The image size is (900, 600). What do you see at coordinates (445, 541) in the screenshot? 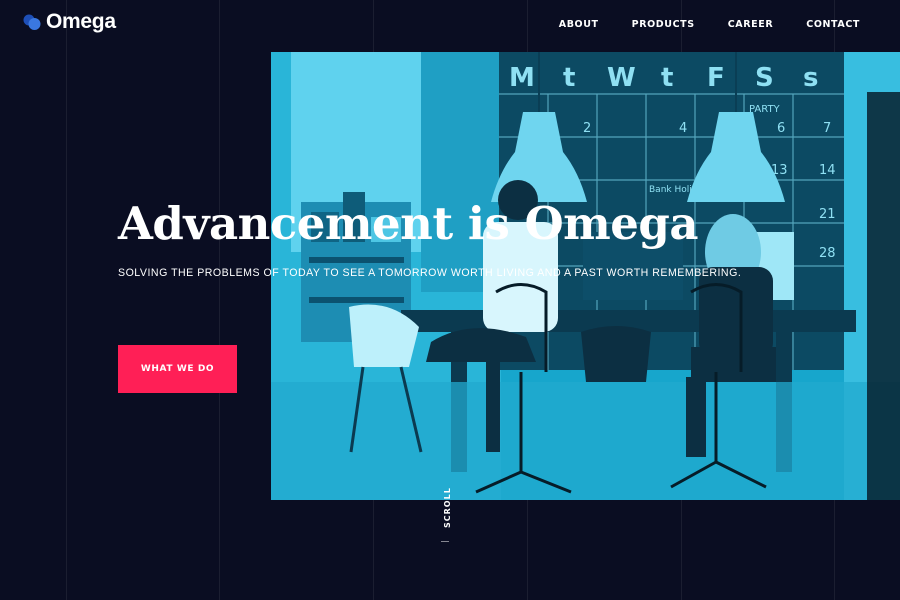
I see `scroll-line` at bounding box center [445, 541].